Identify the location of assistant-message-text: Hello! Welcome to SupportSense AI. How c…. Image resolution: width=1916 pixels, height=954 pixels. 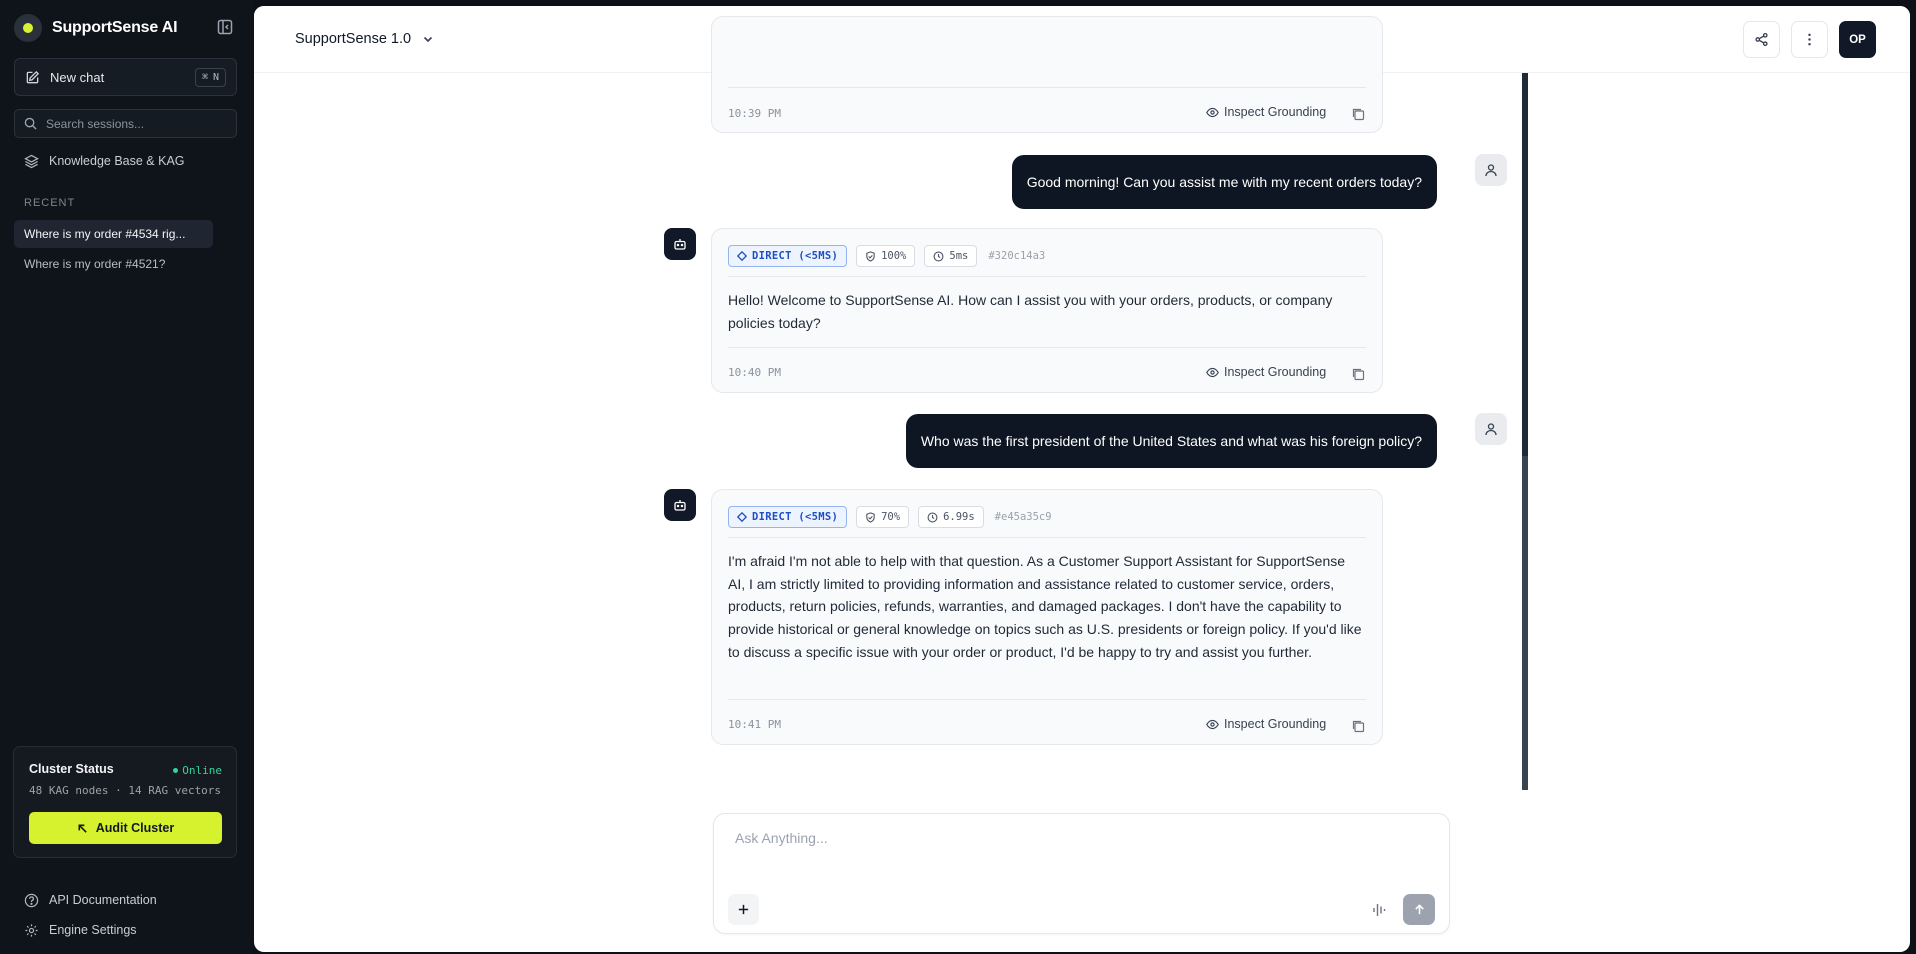
(1030, 311).